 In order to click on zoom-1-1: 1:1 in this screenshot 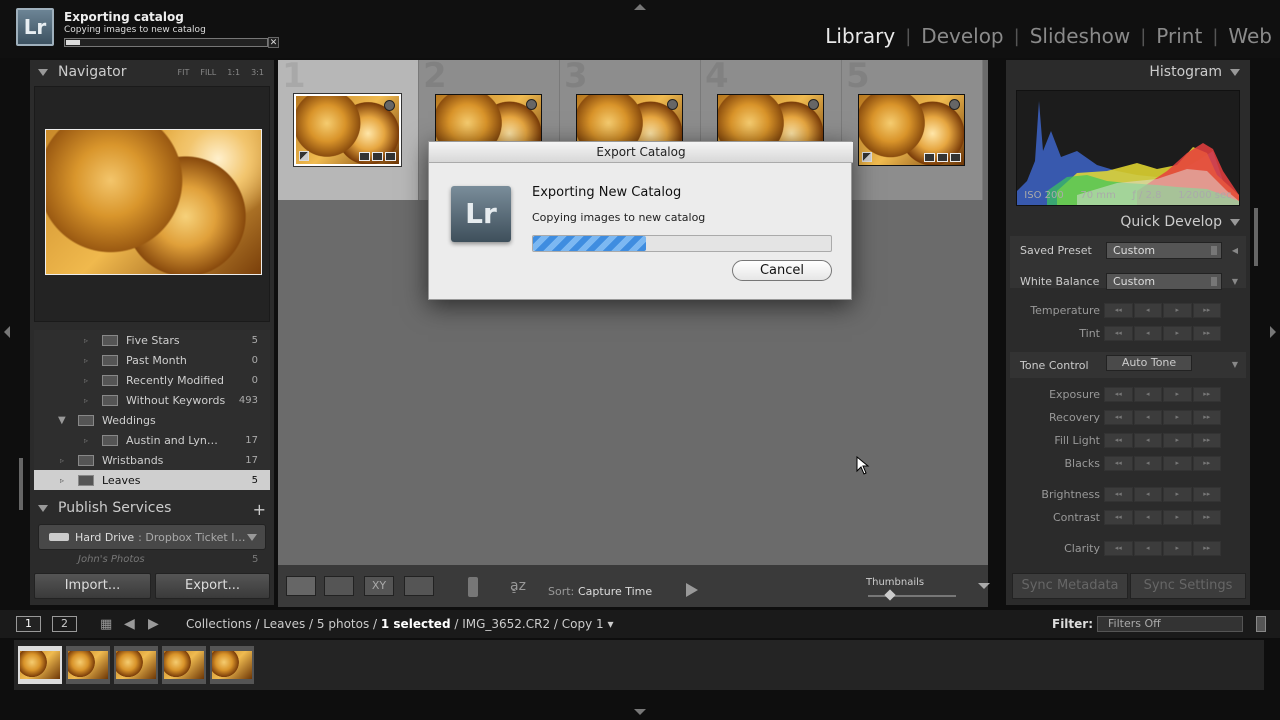, I will do `click(233, 72)`.